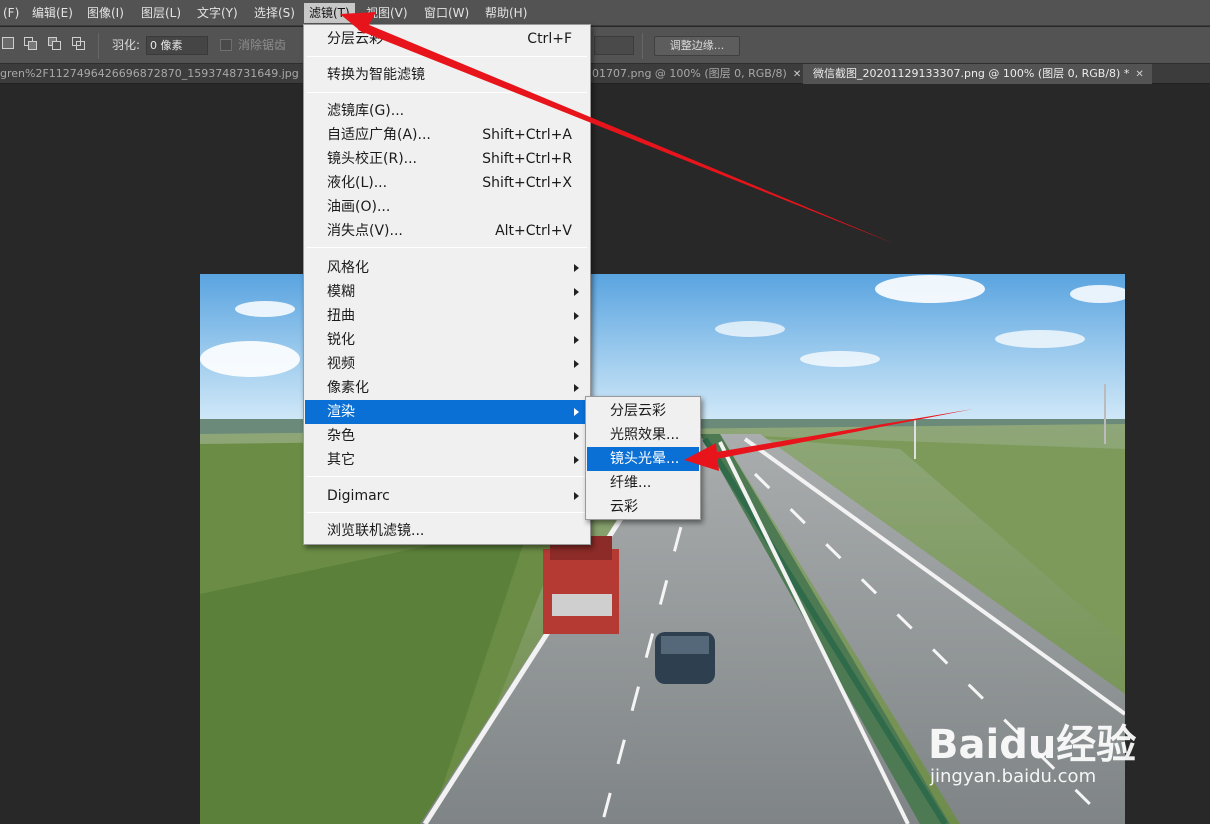 The height and width of the screenshot is (824, 1210). What do you see at coordinates (447, 135) in the screenshot?
I see `menu-item-adaptive-wide-angle: 自适应广角(A)... Shift+Ctrl+A` at bounding box center [447, 135].